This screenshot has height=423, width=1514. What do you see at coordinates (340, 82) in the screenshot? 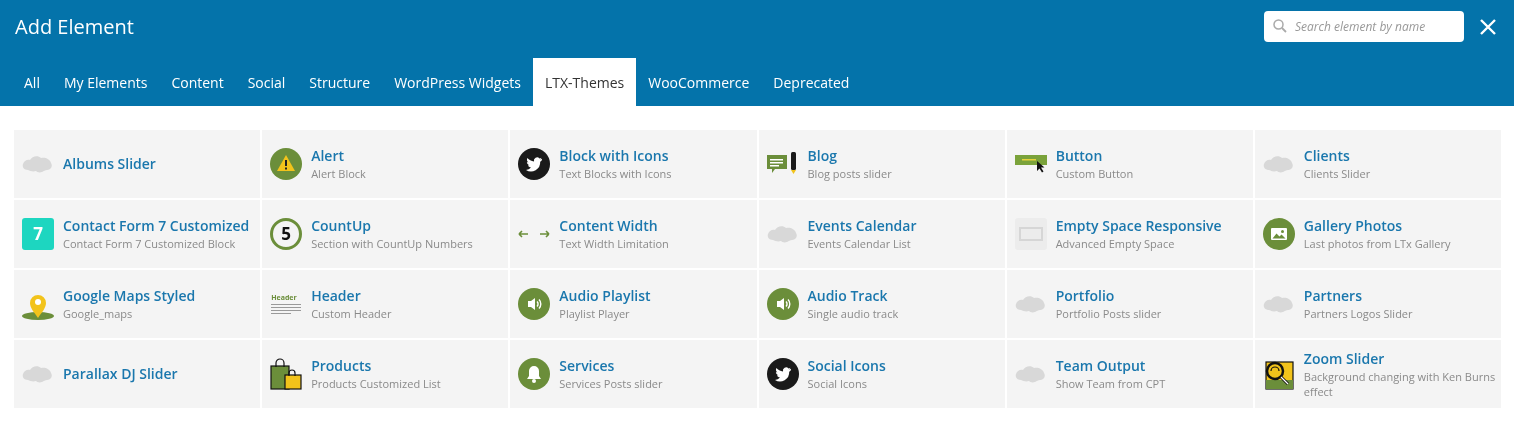
I see `category-tab: Structure` at bounding box center [340, 82].